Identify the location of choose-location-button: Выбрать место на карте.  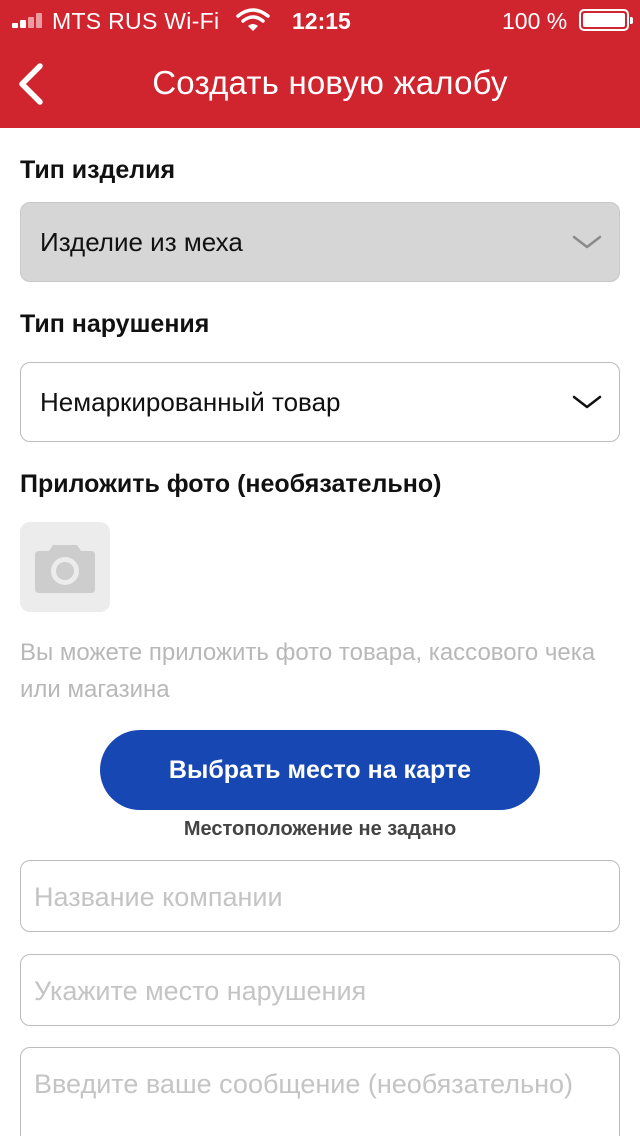
(320, 770).